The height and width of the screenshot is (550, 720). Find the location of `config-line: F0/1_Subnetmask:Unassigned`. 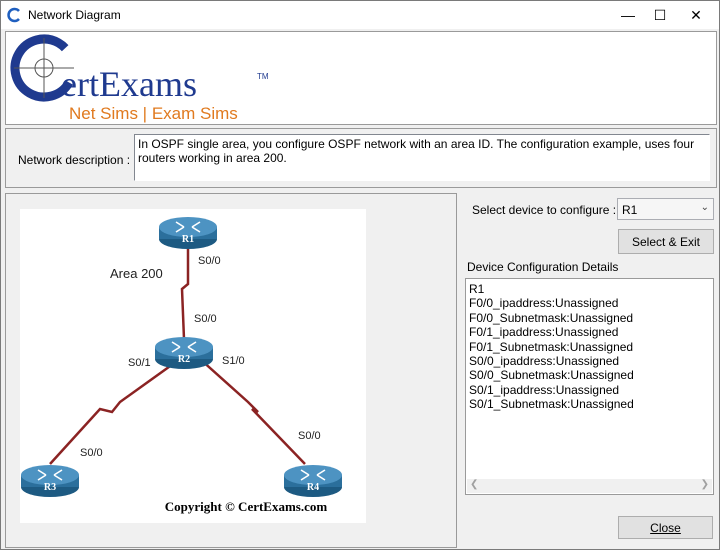

config-line: F0/1_Subnetmask:Unassigned is located at coordinates (551, 346).